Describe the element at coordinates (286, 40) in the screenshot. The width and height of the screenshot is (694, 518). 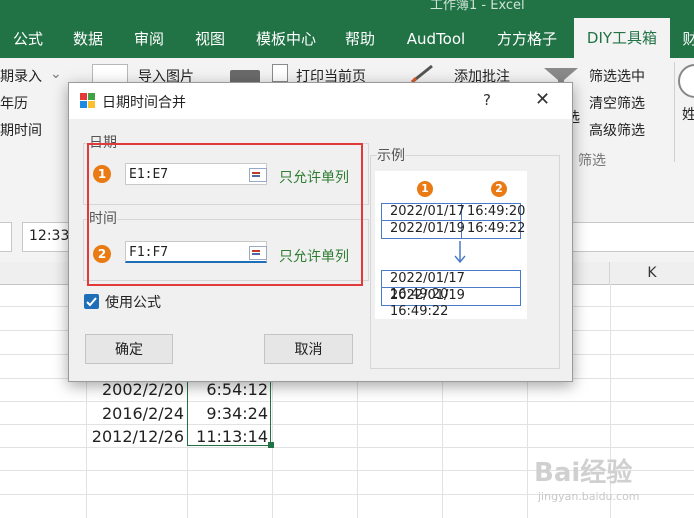
I see `tab-template-center: 模板中心` at that location.